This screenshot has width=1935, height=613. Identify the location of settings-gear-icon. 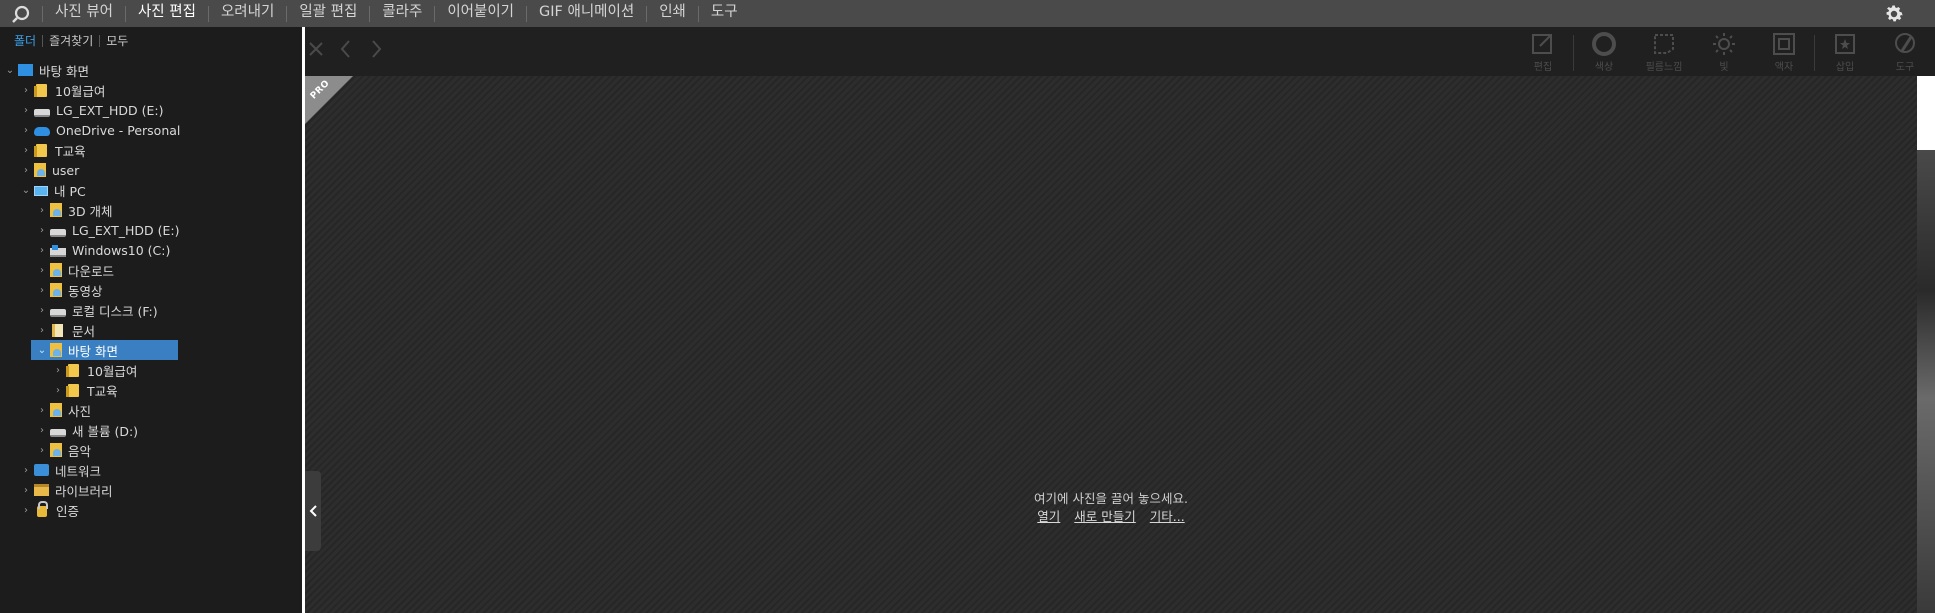
(1893, 13).